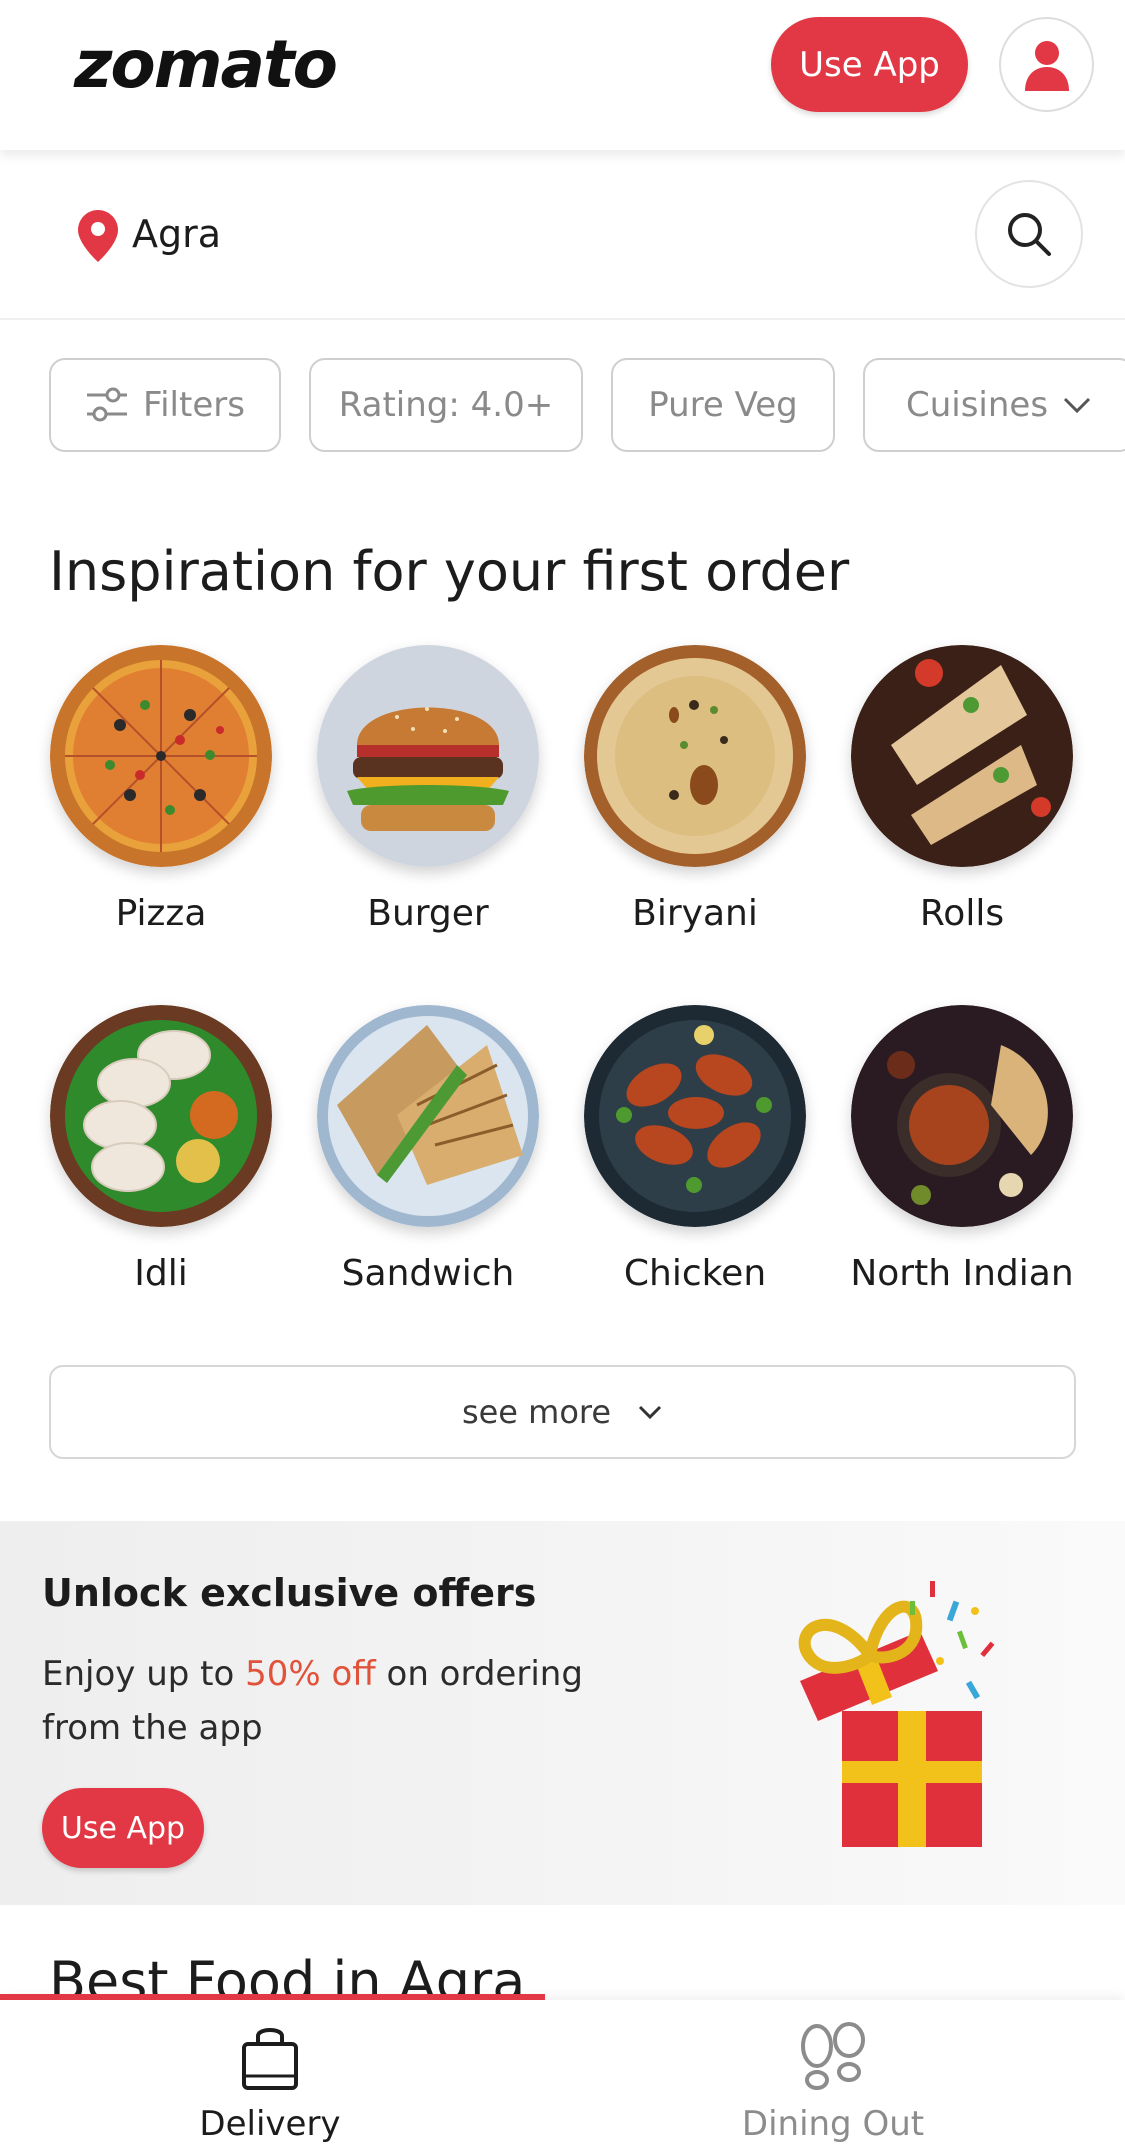  I want to click on search-button, so click(1029, 234).